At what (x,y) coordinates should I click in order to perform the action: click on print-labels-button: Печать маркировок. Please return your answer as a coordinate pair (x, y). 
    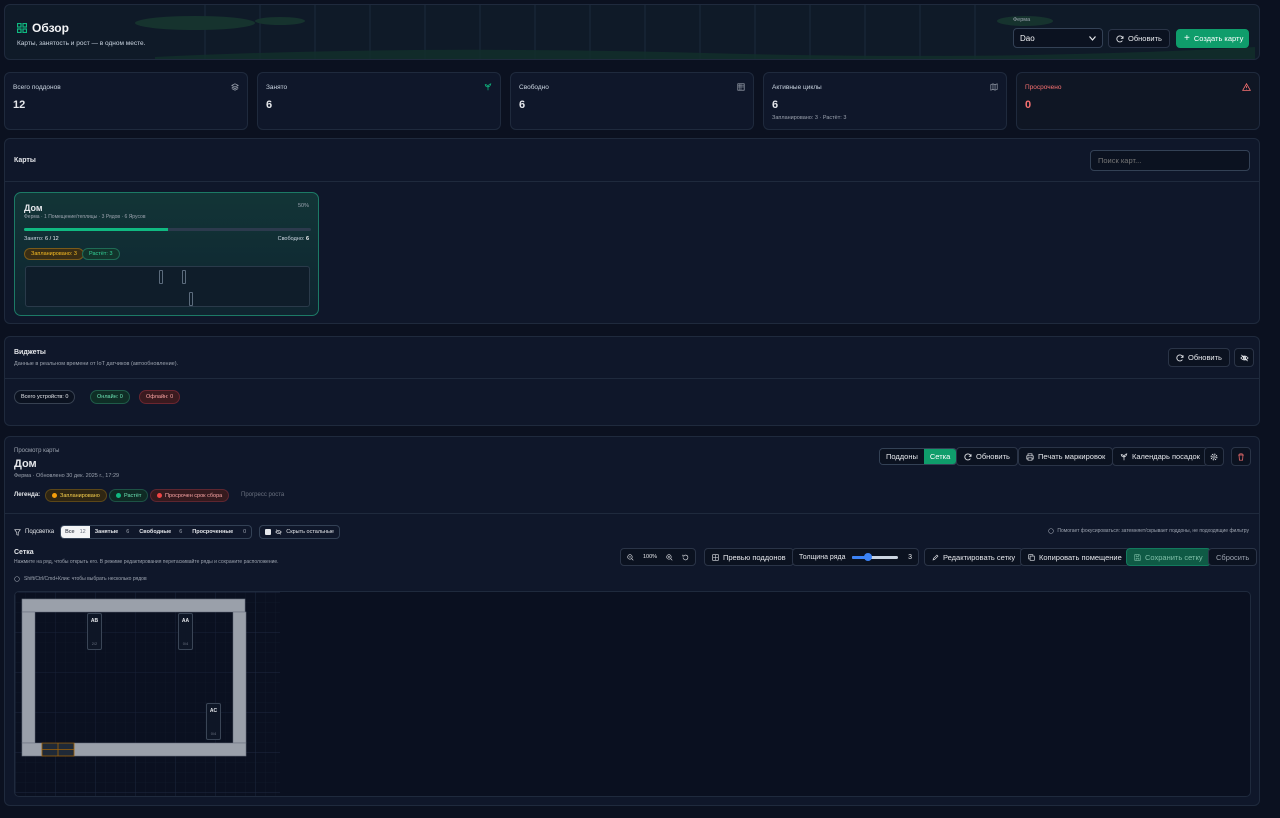
    Looking at the image, I should click on (1066, 456).